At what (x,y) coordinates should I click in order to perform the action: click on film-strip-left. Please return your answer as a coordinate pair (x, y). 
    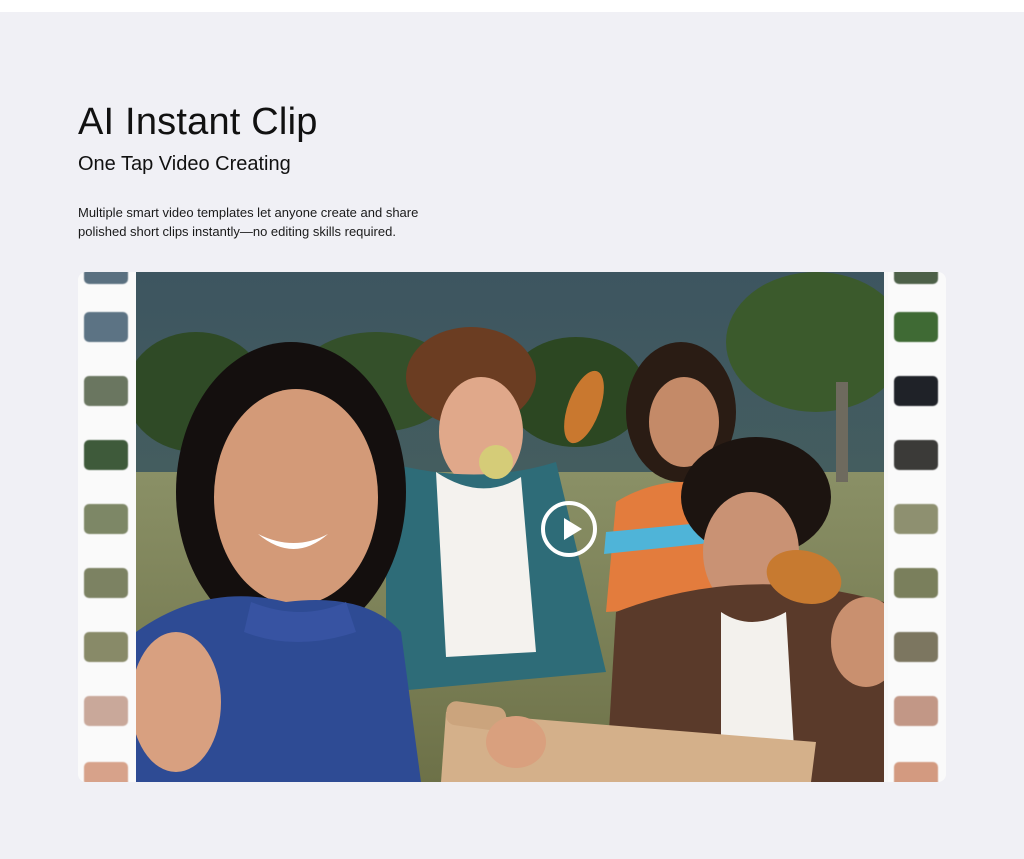
    Looking at the image, I should click on (107, 527).